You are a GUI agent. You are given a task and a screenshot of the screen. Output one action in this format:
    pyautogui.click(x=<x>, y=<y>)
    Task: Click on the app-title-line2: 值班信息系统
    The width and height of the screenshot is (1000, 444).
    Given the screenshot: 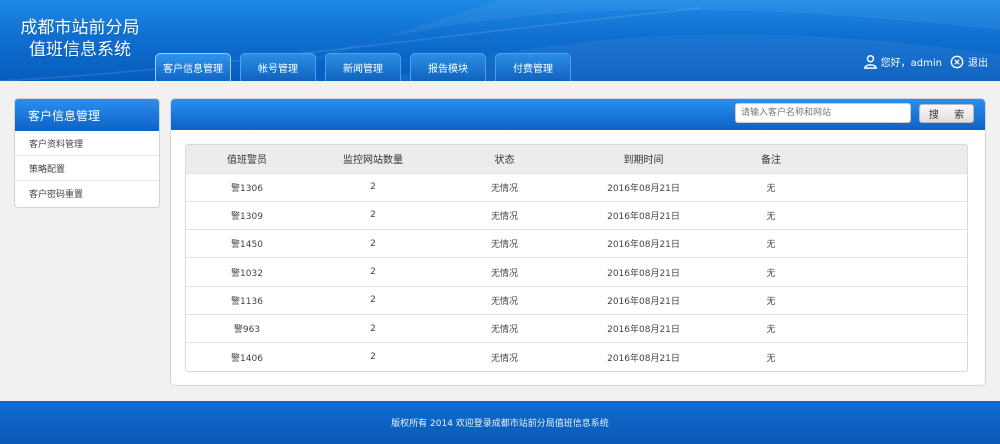 What is the action you would take?
    pyautogui.click(x=80, y=50)
    